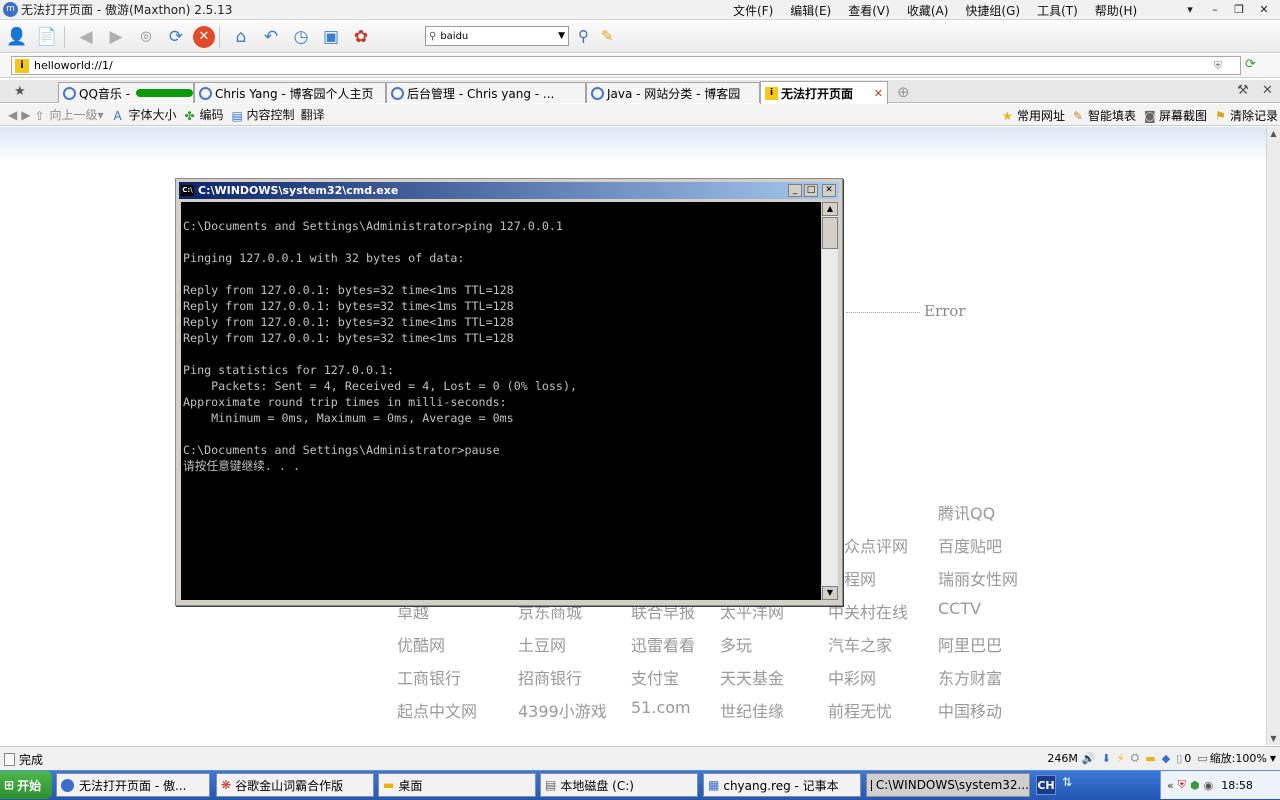 The width and height of the screenshot is (1280, 800). Describe the element at coordinates (1135, 758) in the screenshot. I see `proxy-icon: ⛭` at that location.